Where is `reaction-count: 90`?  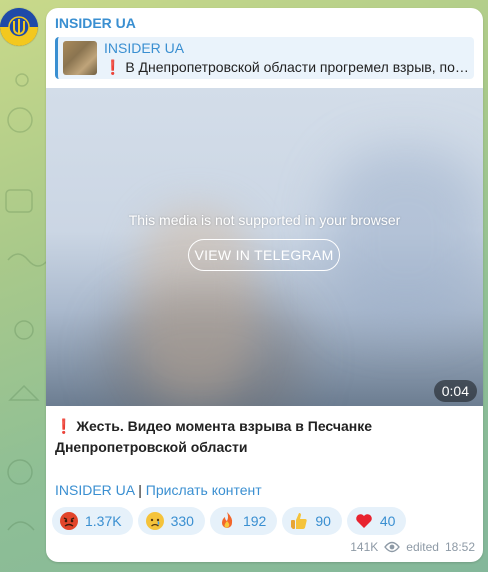
reaction-count: 90 is located at coordinates (323, 521).